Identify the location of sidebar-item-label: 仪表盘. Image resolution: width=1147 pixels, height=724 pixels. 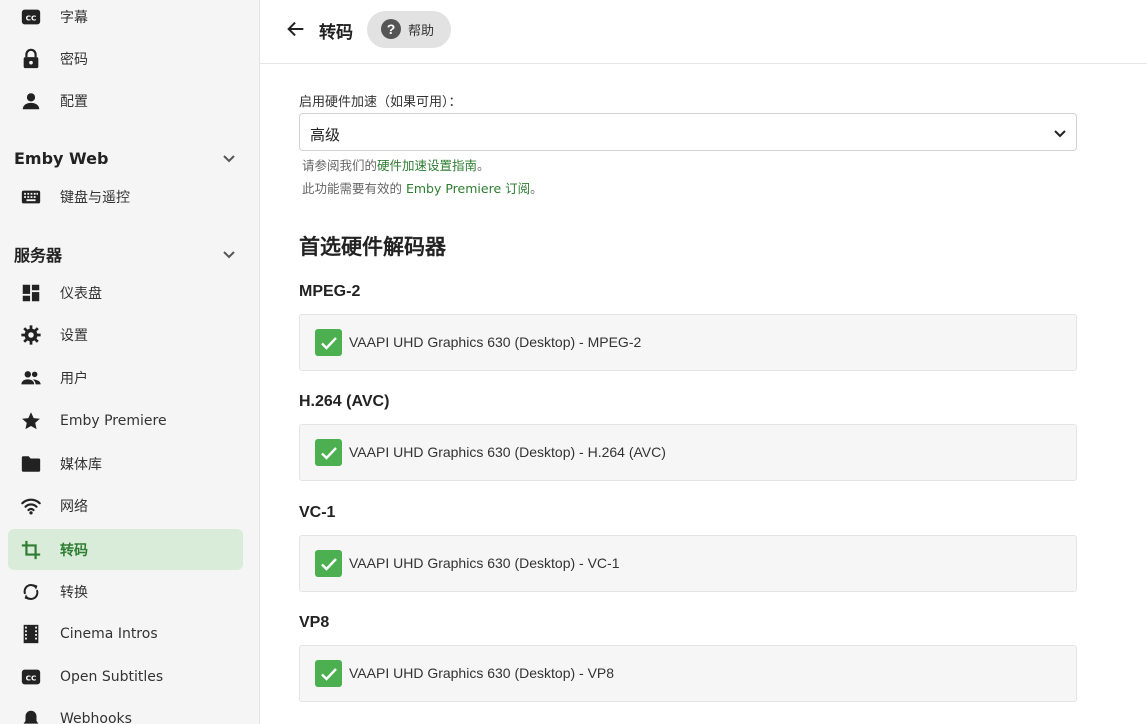
(81, 293).